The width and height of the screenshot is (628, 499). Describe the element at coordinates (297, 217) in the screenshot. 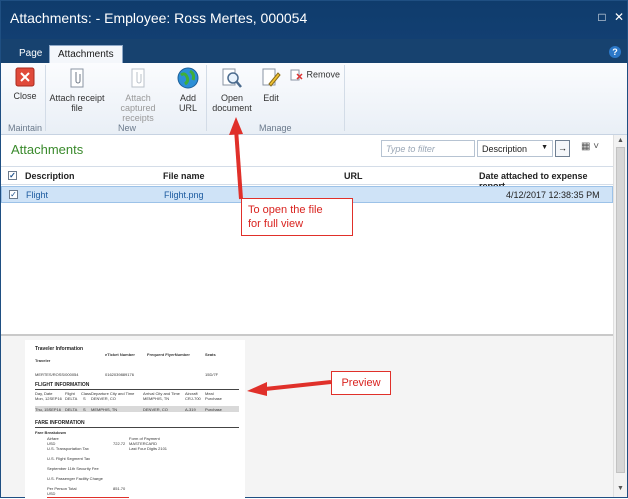

I see `open-file-callout: To open the file for full view` at that location.